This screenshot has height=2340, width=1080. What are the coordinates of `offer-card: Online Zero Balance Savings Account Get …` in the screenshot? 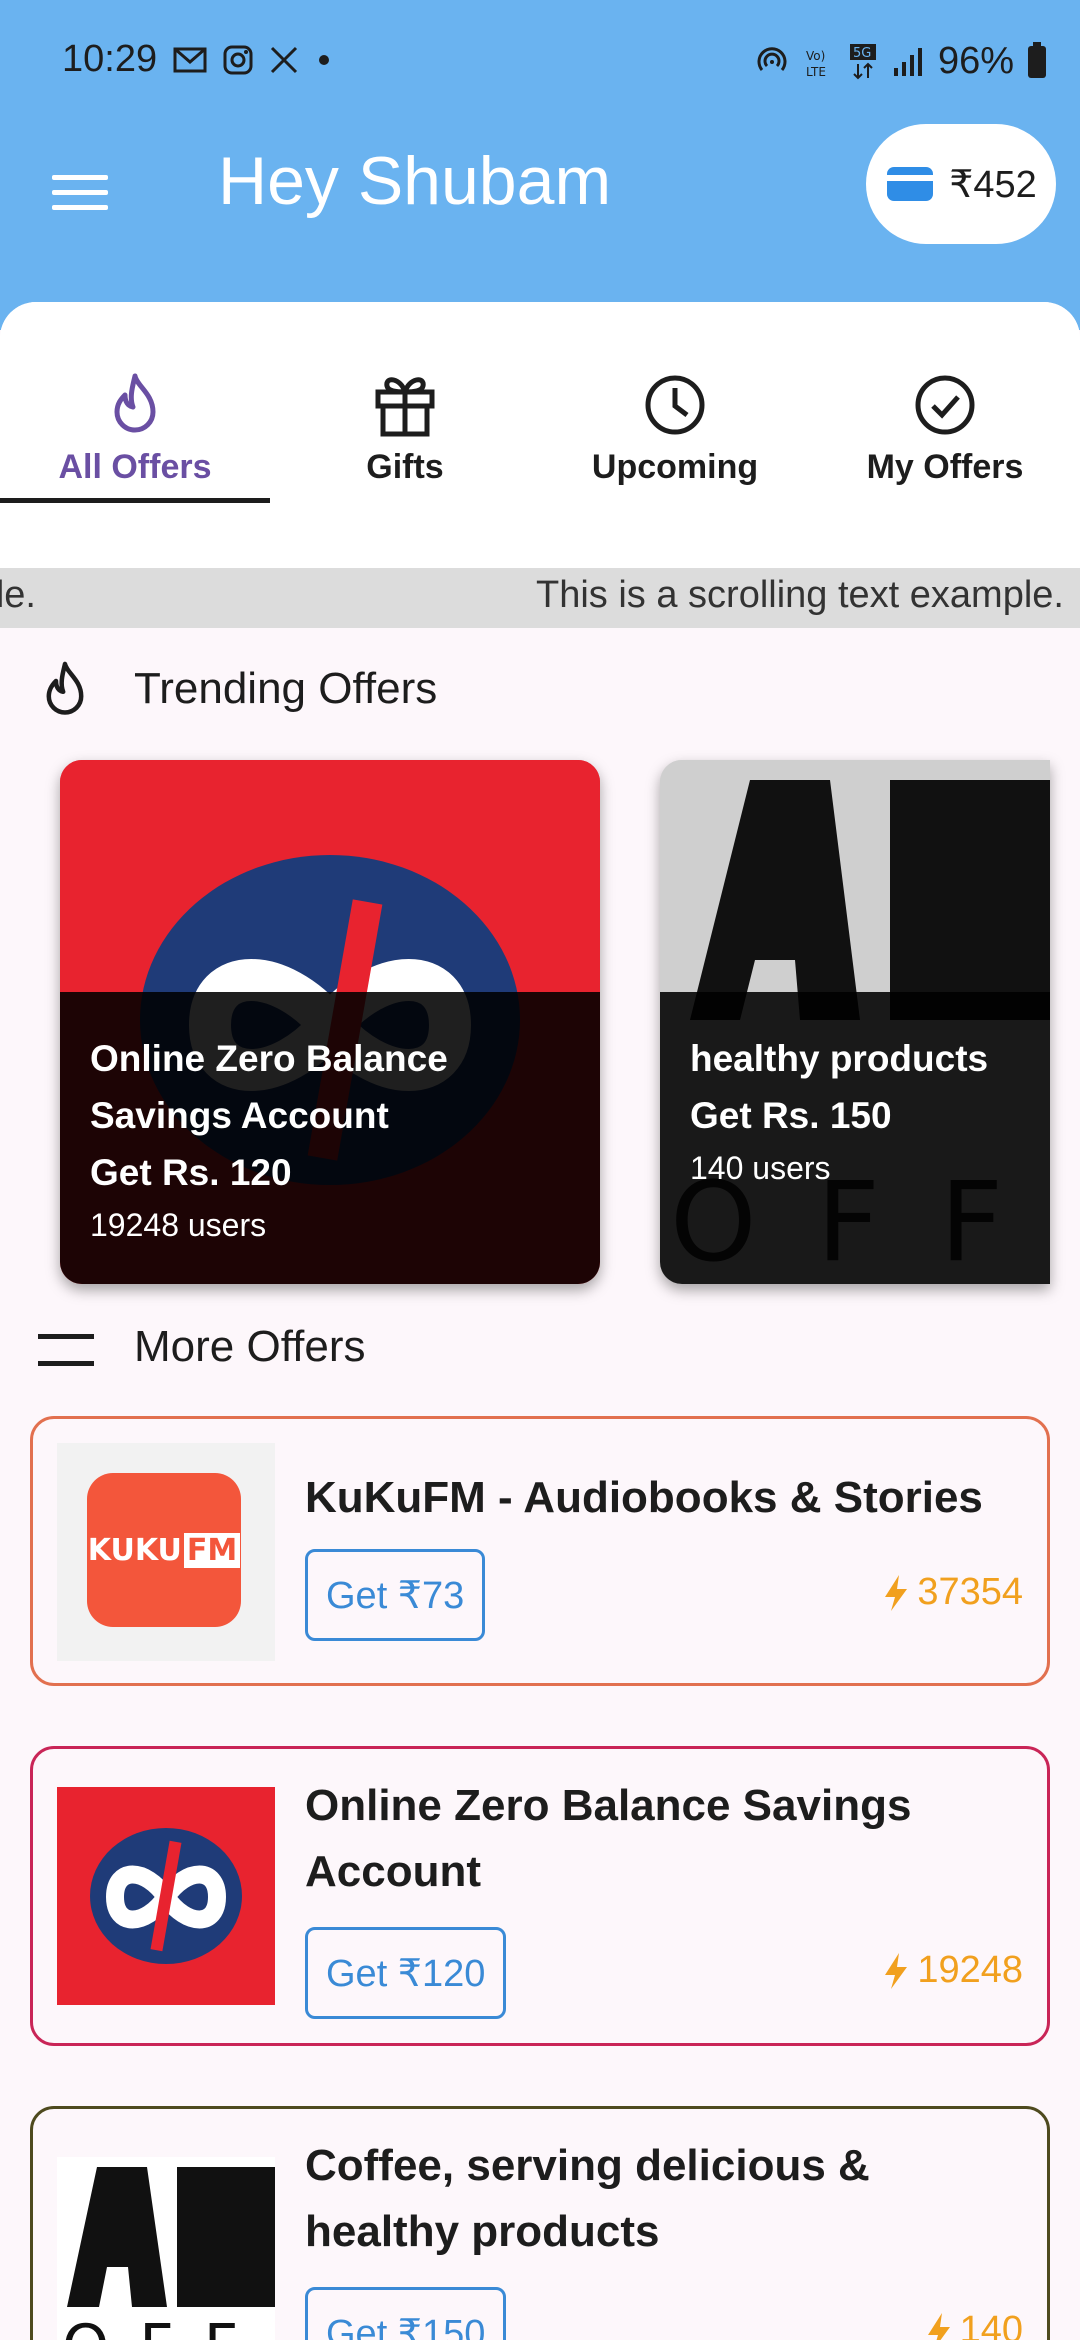 It's located at (540, 1896).